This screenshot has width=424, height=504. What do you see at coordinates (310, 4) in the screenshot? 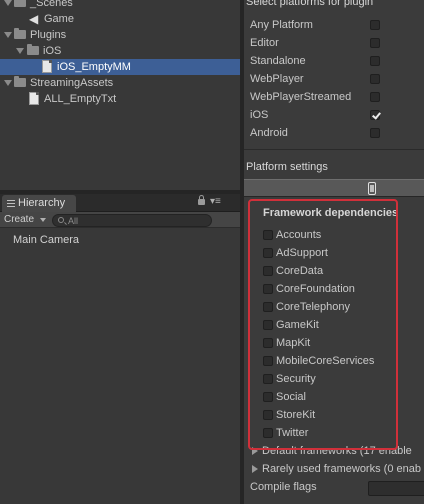
I see `select-platforms-header: Select platforms for plugin` at bounding box center [310, 4].